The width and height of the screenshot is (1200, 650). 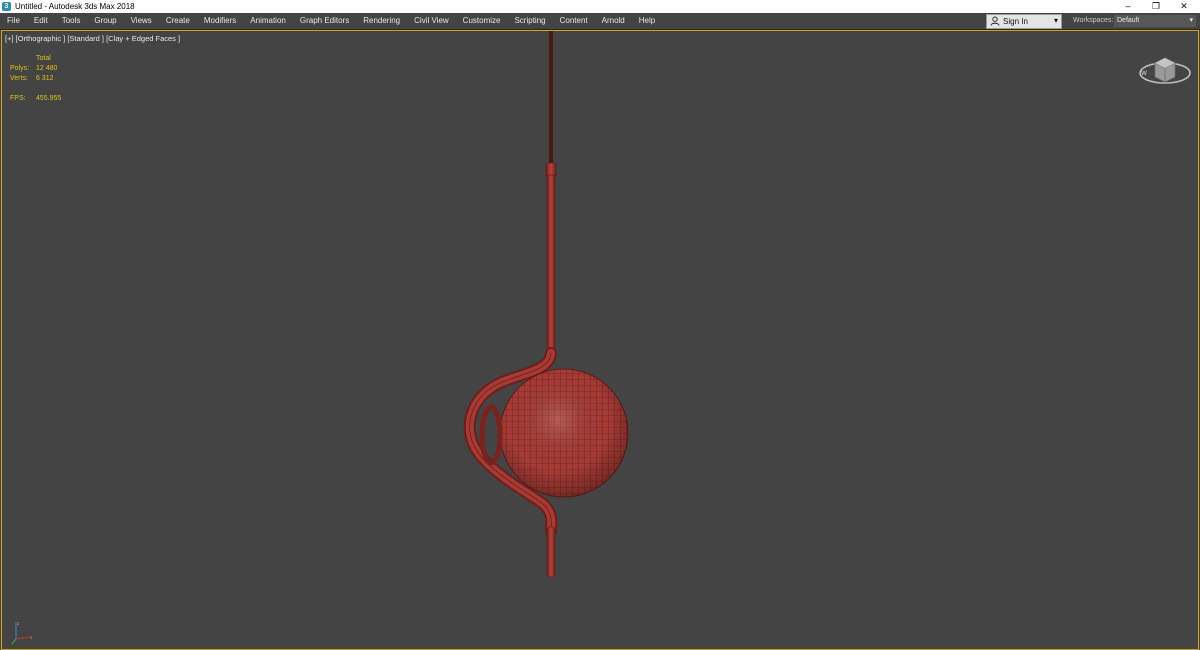 I want to click on menu-views: Views, so click(x=141, y=21).